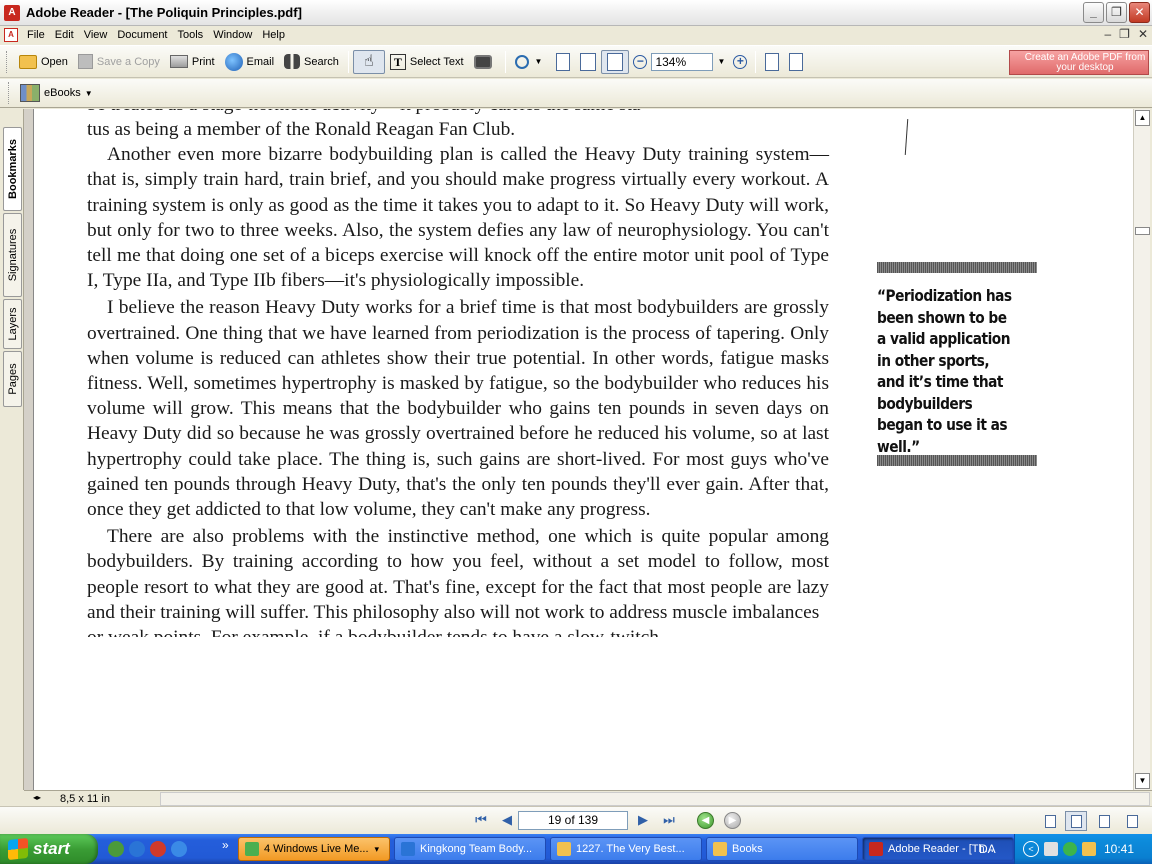 The image size is (1152, 864). Describe the element at coordinates (377, 848) in the screenshot. I see `chevron-down-icon: ▾` at that location.